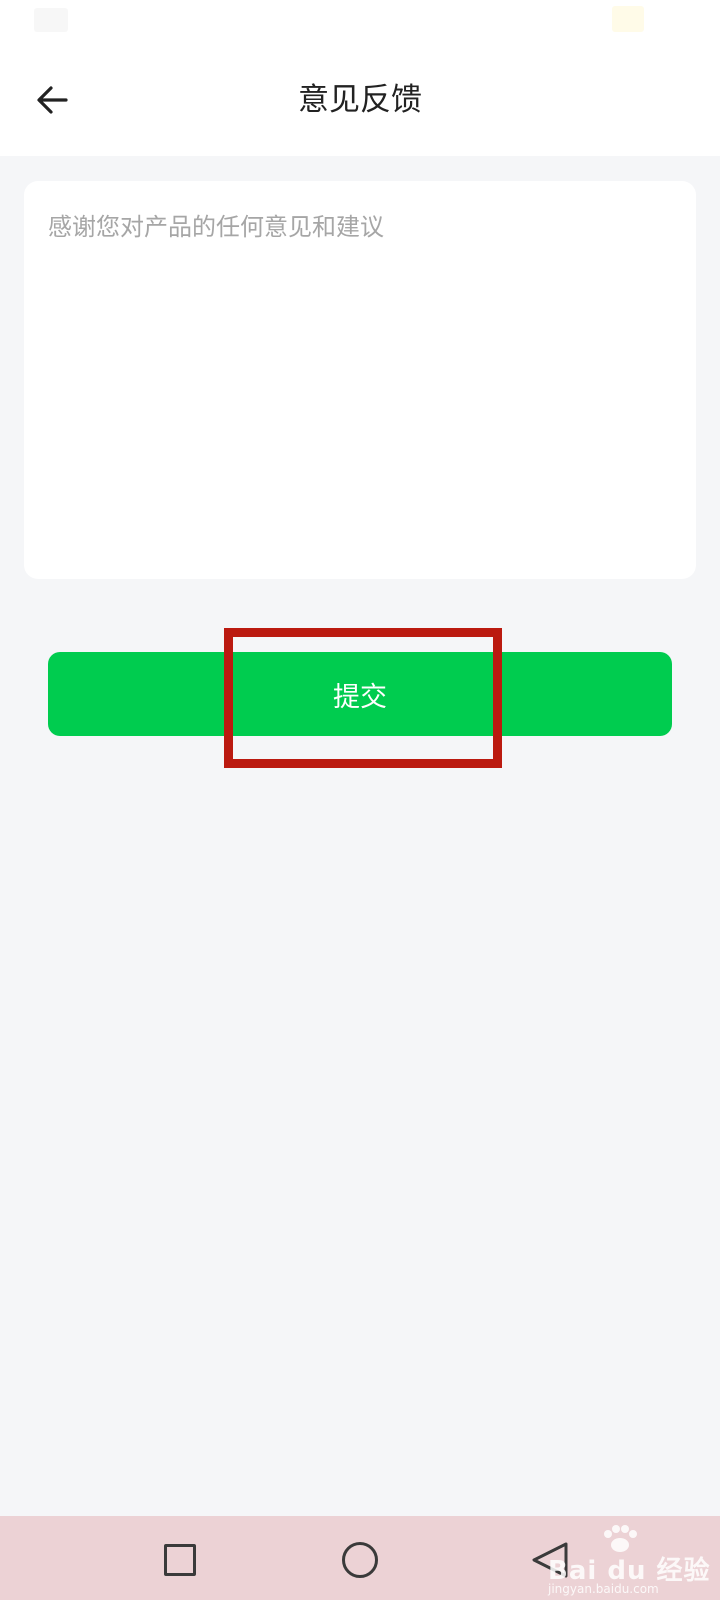 This screenshot has height=1600, width=720. Describe the element at coordinates (51, 20) in the screenshot. I see `status-indicator-left` at that location.